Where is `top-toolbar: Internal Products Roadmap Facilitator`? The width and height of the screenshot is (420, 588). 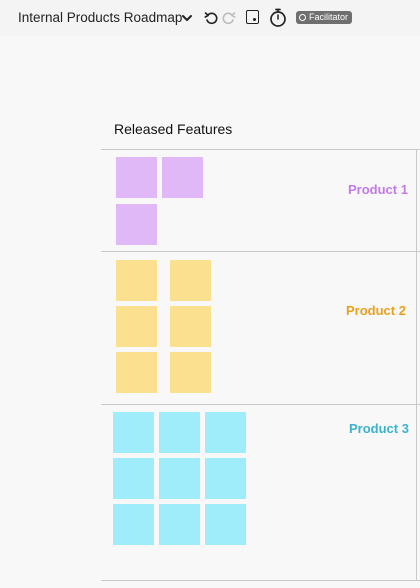
top-toolbar: Internal Products Roadmap Facilitator is located at coordinates (210, 18).